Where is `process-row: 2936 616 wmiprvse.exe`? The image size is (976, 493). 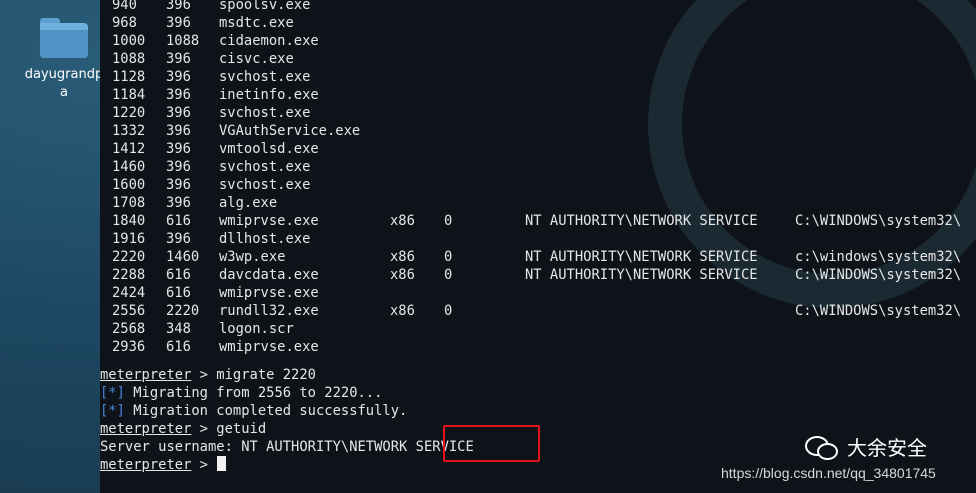 process-row: 2936 616 wmiprvse.exe is located at coordinates (538, 347).